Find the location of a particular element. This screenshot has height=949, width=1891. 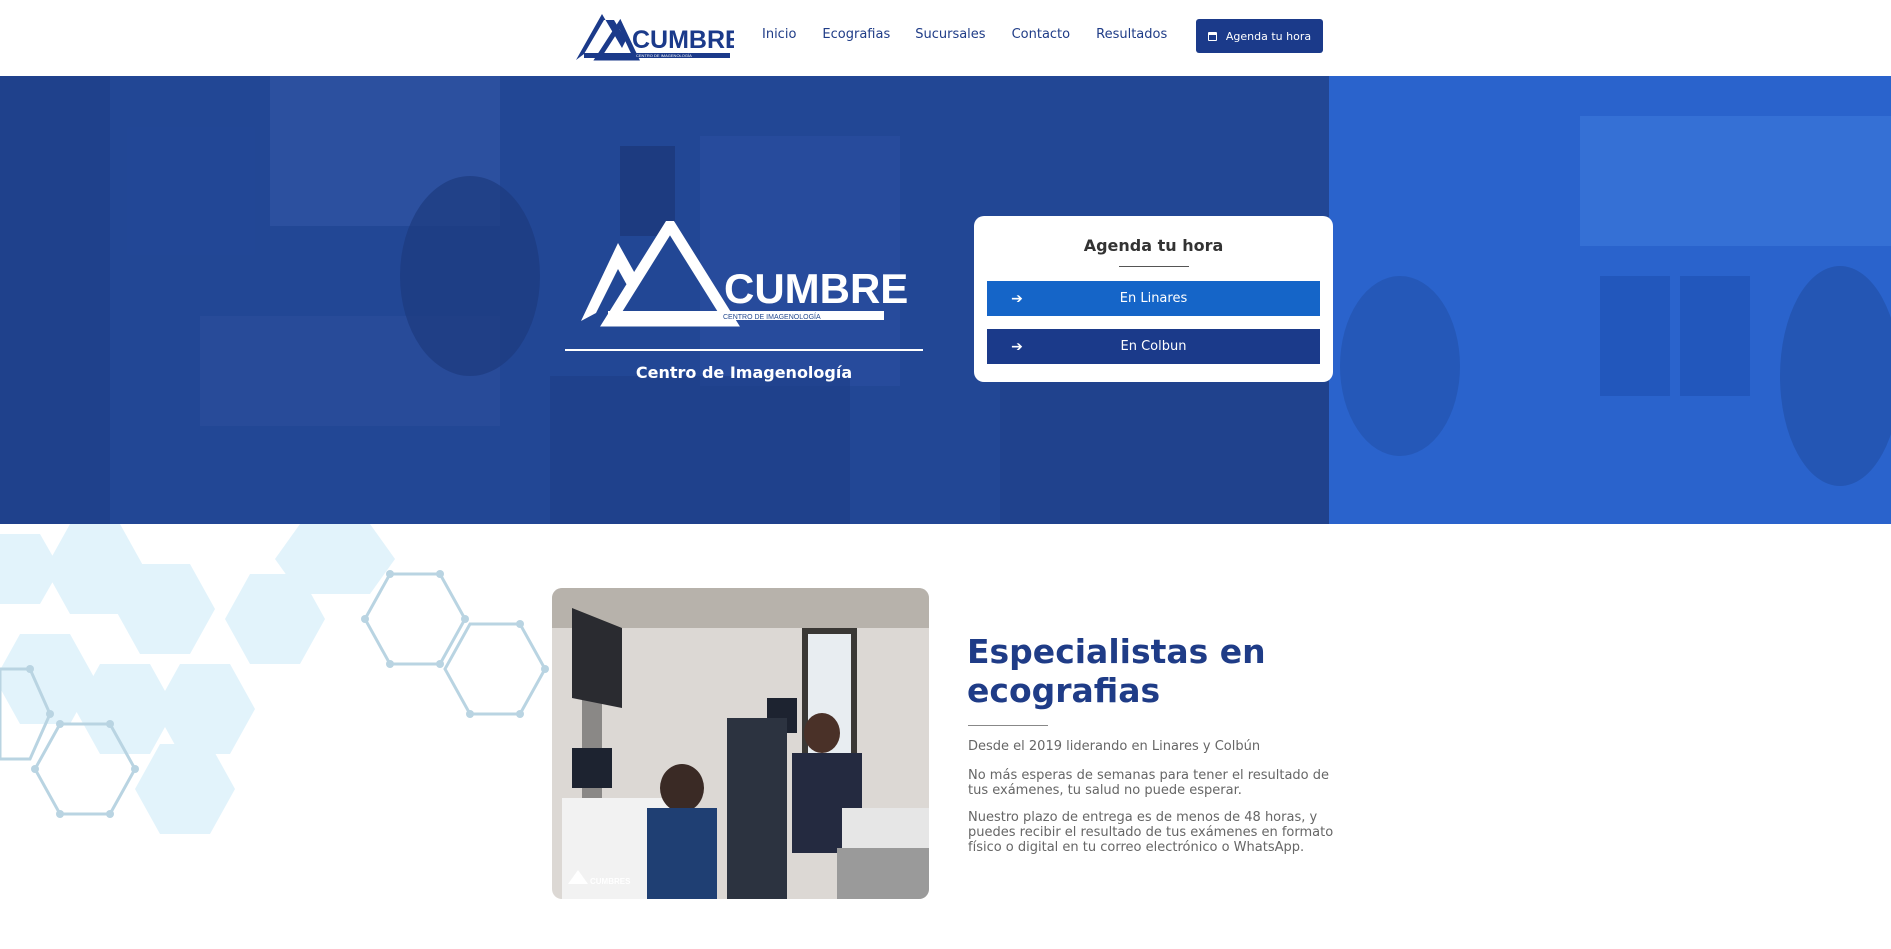

brand-logo: CUMBRES CENTRO DE IMAGENOLOGÍA is located at coordinates (654, 36).